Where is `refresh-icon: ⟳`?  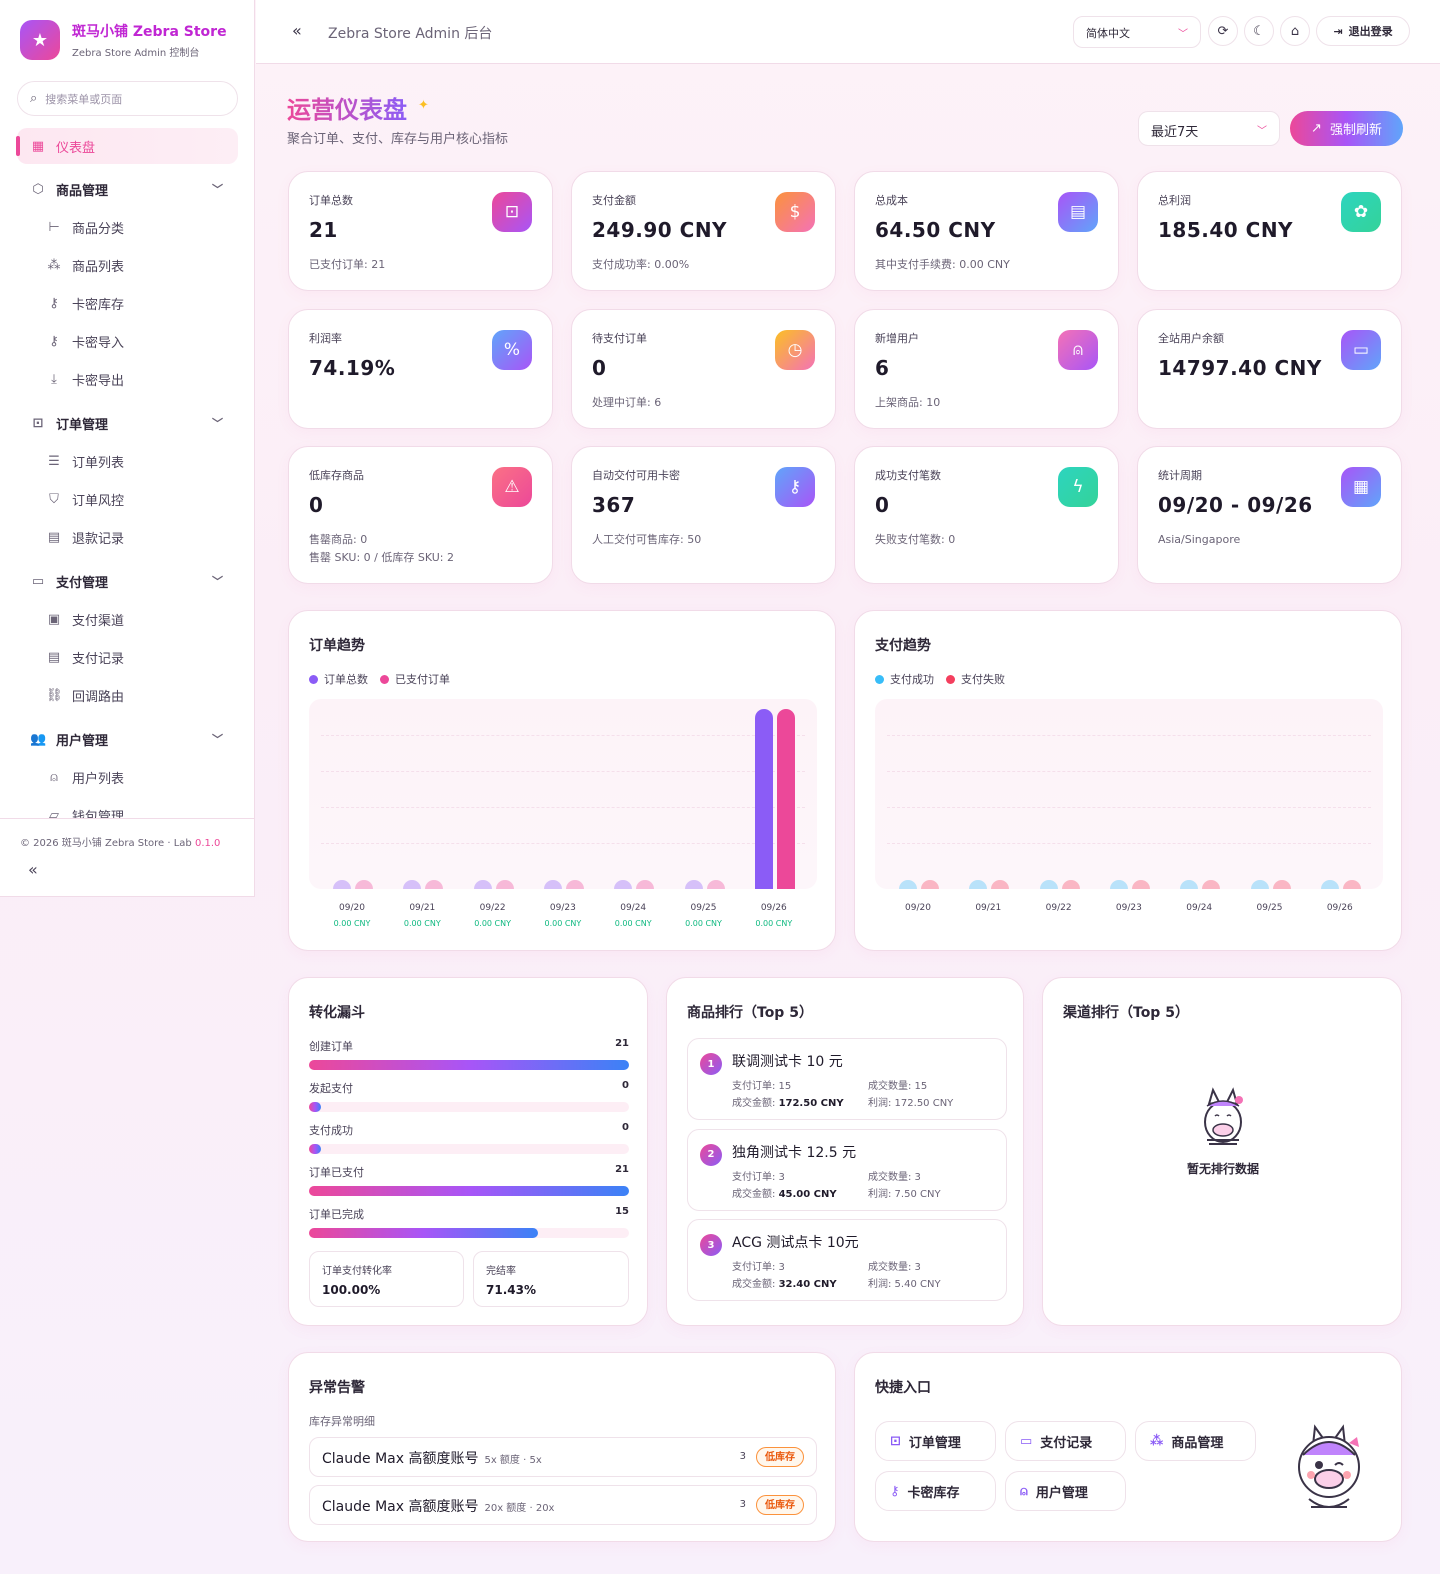
refresh-icon: ⟳ is located at coordinates (1223, 31).